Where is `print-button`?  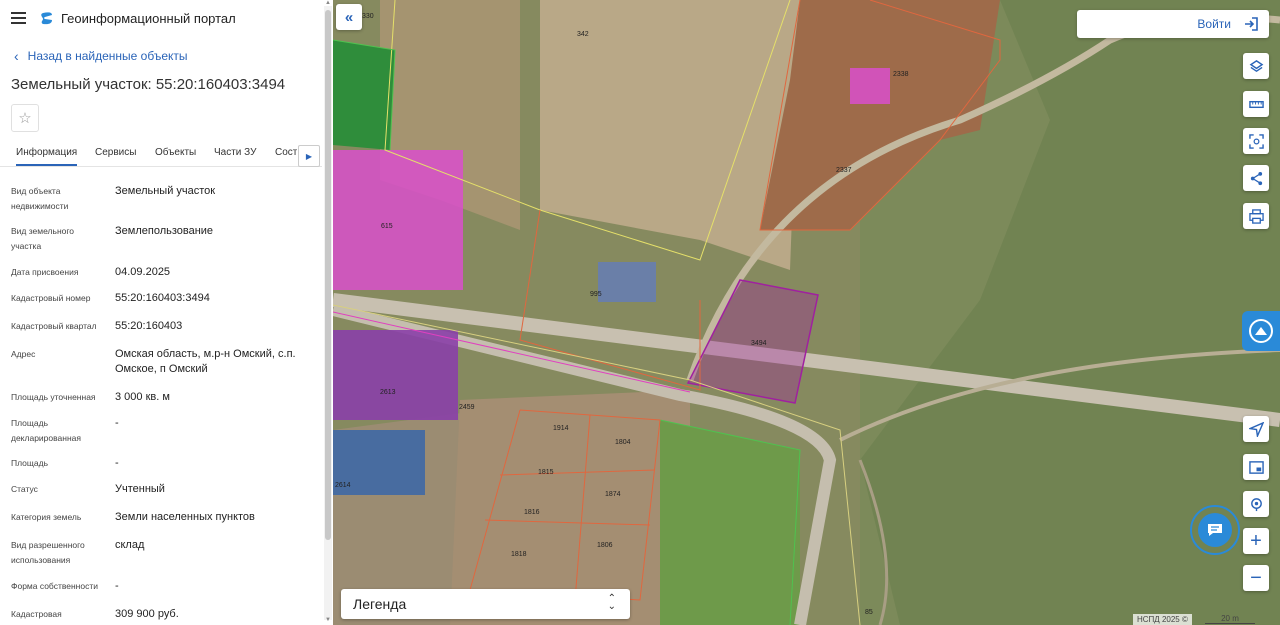
print-button is located at coordinates (1256, 216).